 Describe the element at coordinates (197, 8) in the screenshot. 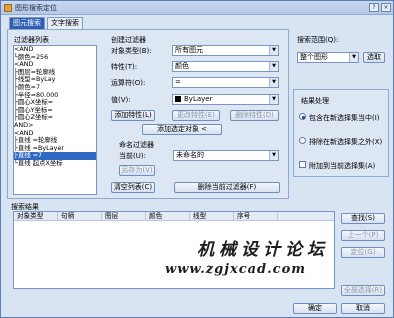

I see `title-bar: 图形搜索定位 ? ×` at that location.